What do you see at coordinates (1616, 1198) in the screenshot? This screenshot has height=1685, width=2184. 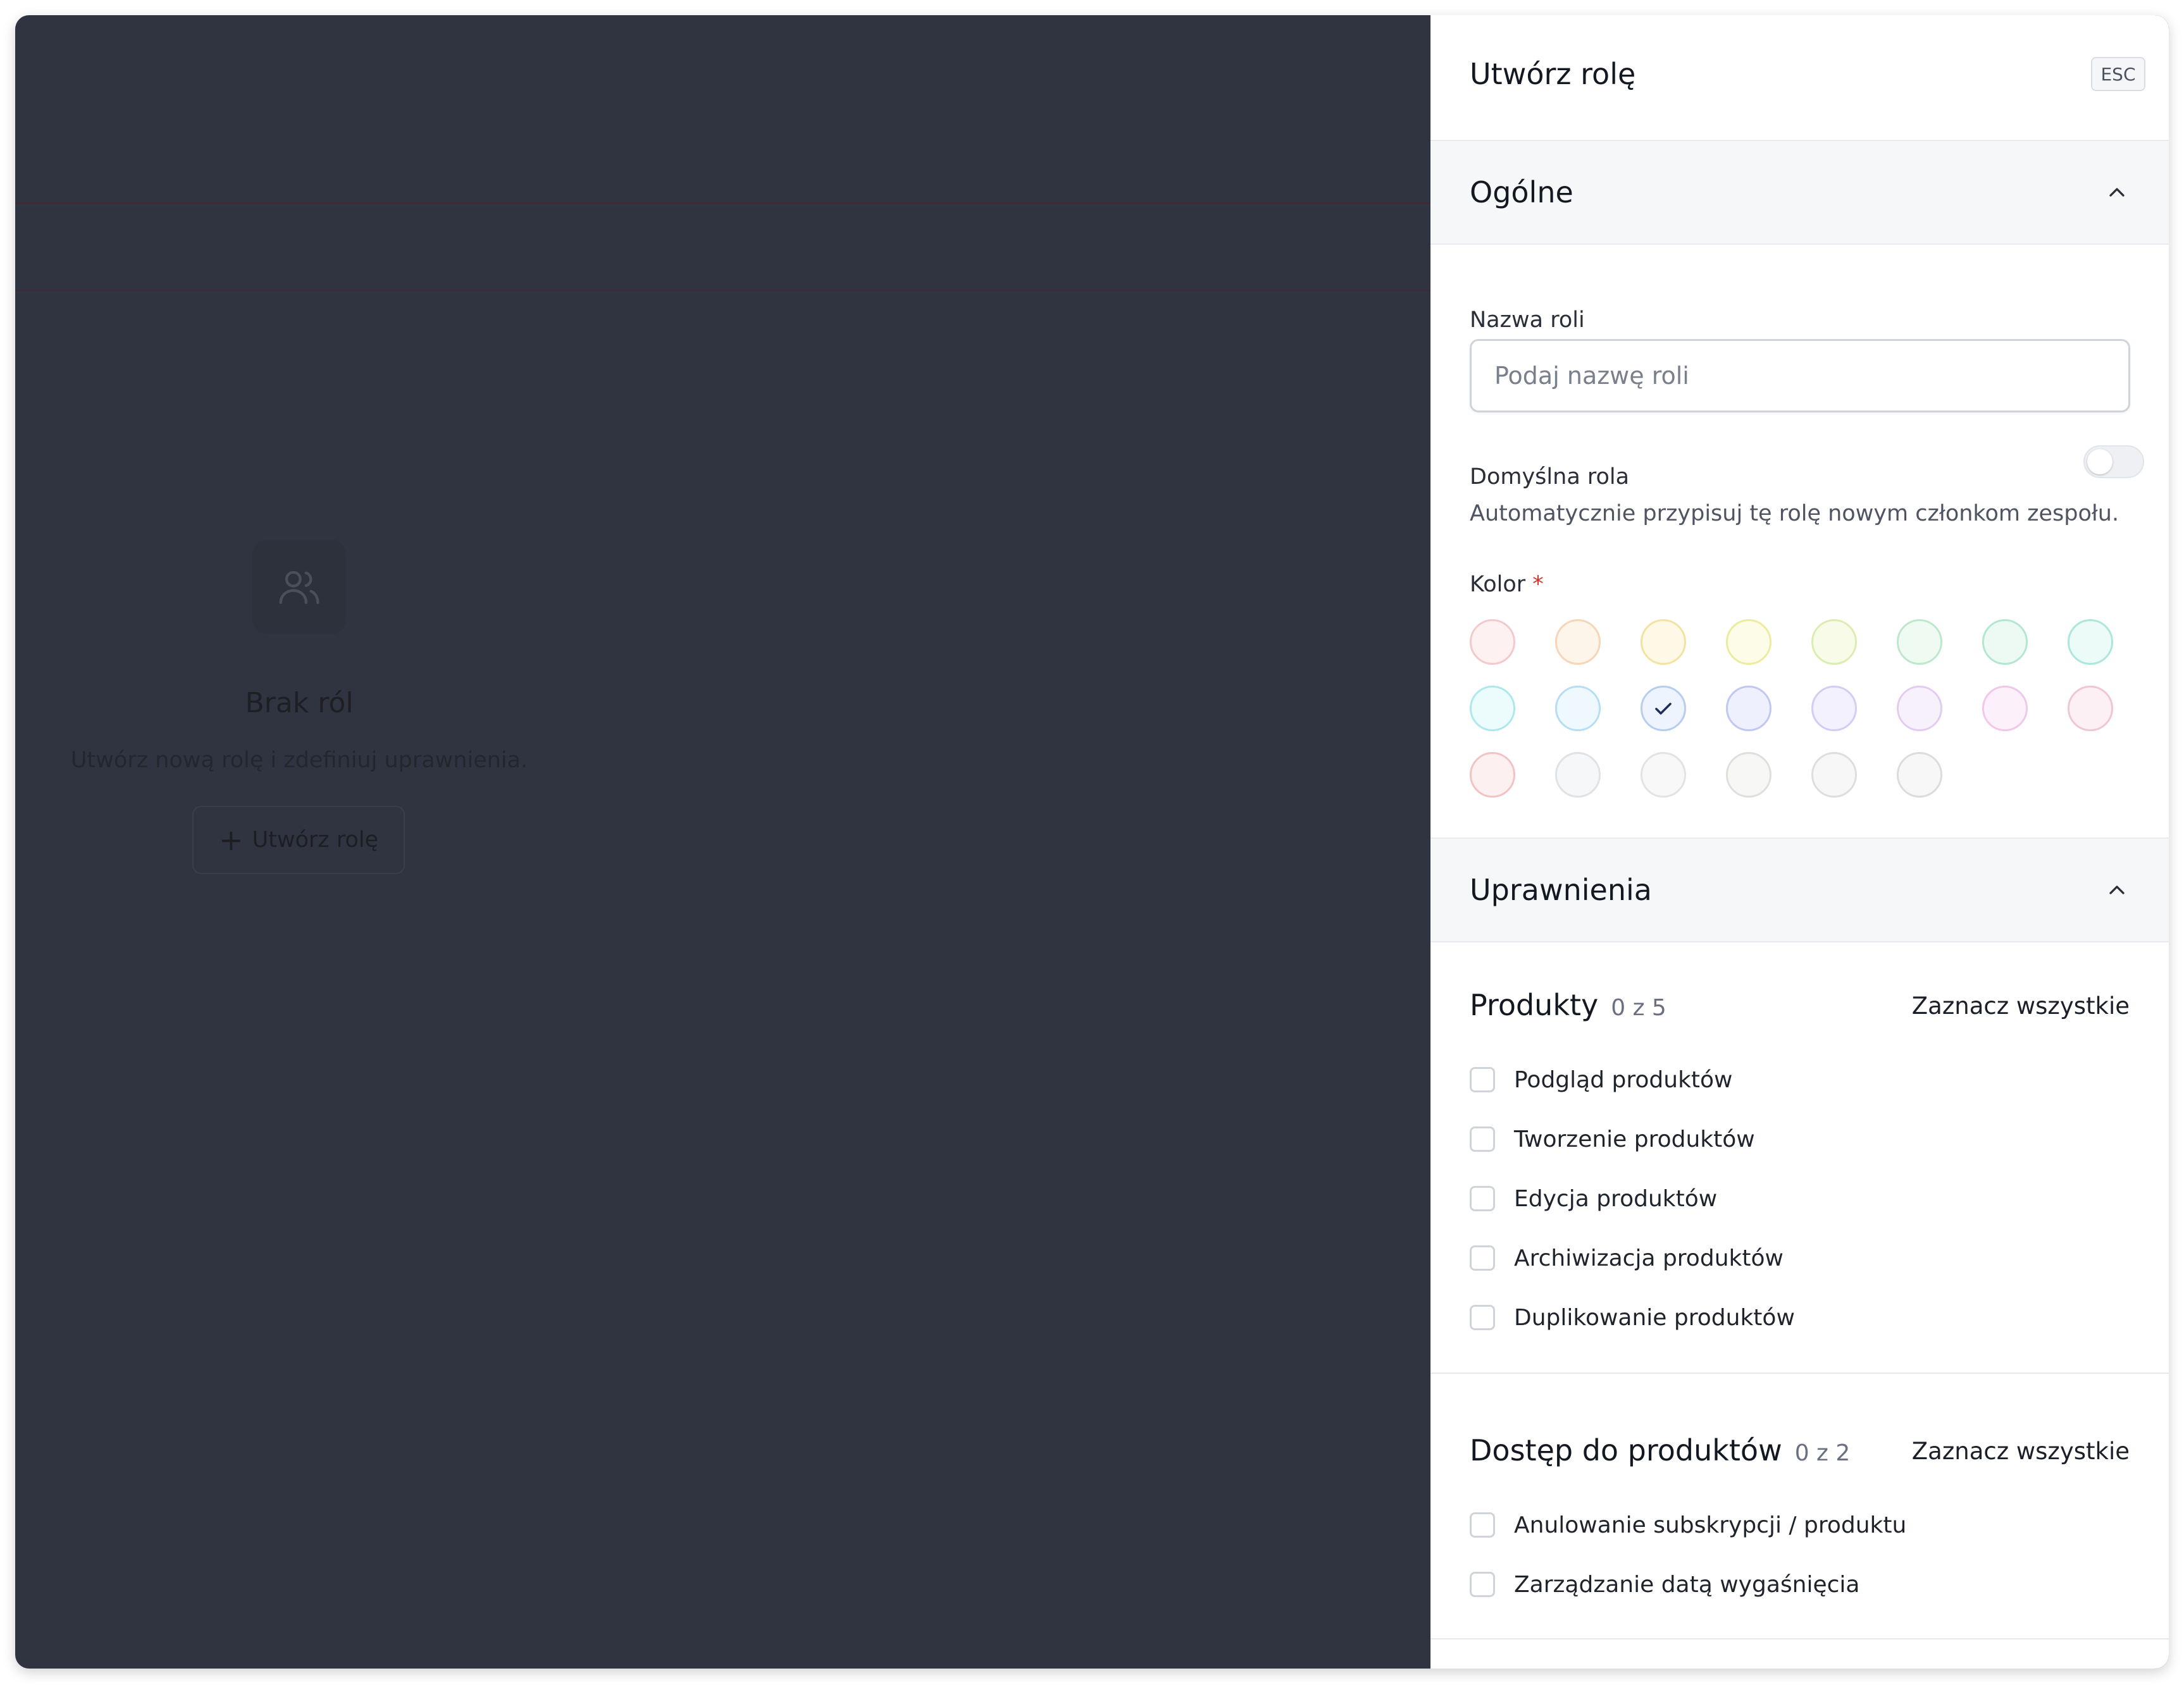 I see `permission-label: Edycja produktów` at bounding box center [1616, 1198].